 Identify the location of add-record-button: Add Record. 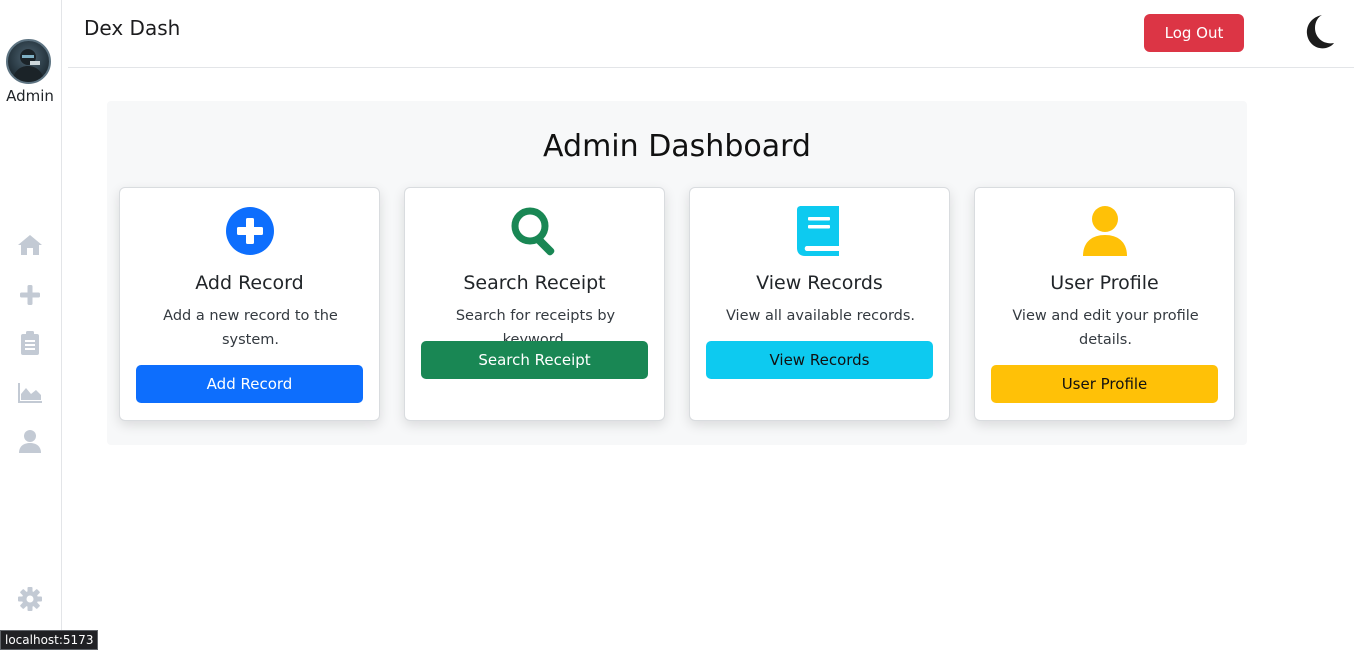
(249, 384).